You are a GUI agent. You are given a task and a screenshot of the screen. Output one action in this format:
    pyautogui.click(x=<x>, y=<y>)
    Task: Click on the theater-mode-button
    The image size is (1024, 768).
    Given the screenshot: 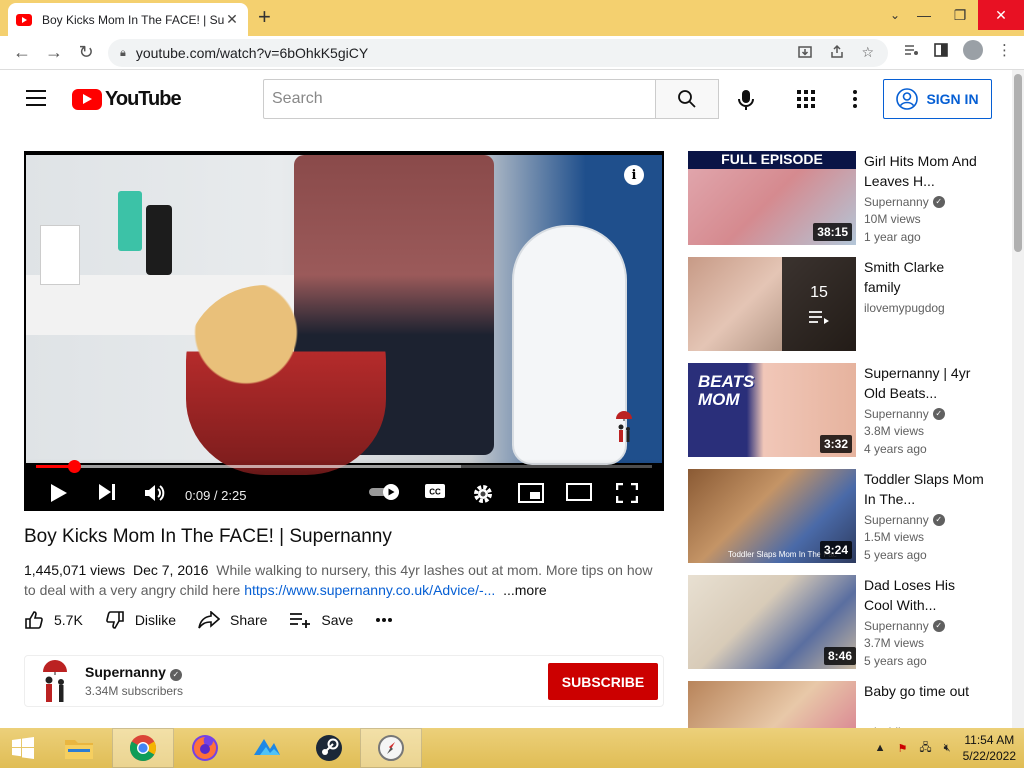 What is the action you would take?
    pyautogui.click(x=579, y=492)
    